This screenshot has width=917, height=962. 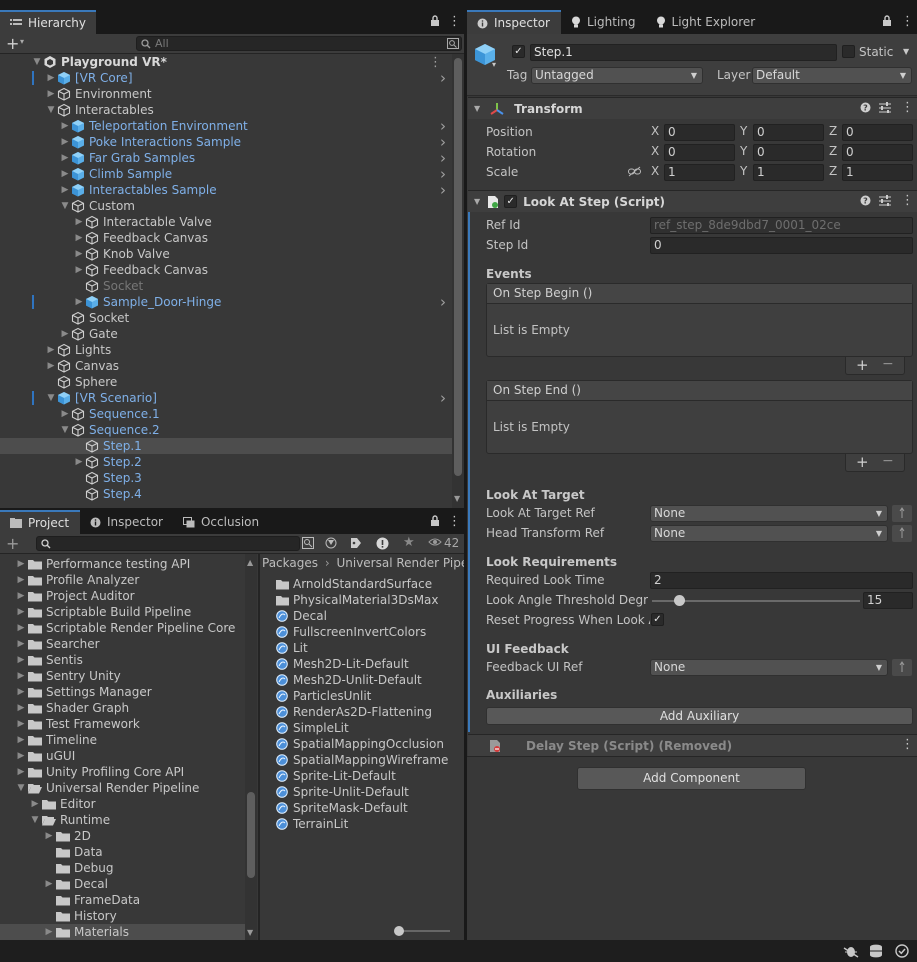 I want to click on look-at-step-fold-icon: ▼, so click(x=477, y=201).